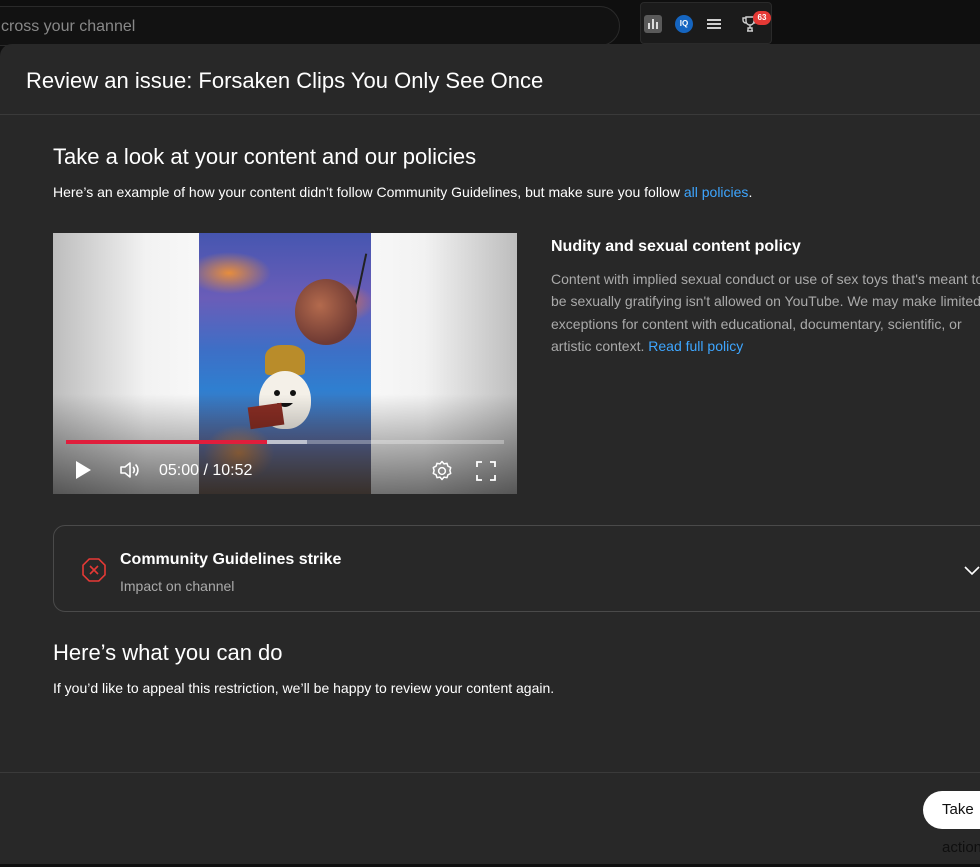 The height and width of the screenshot is (867, 980). What do you see at coordinates (83, 472) in the screenshot?
I see `play-icon` at bounding box center [83, 472].